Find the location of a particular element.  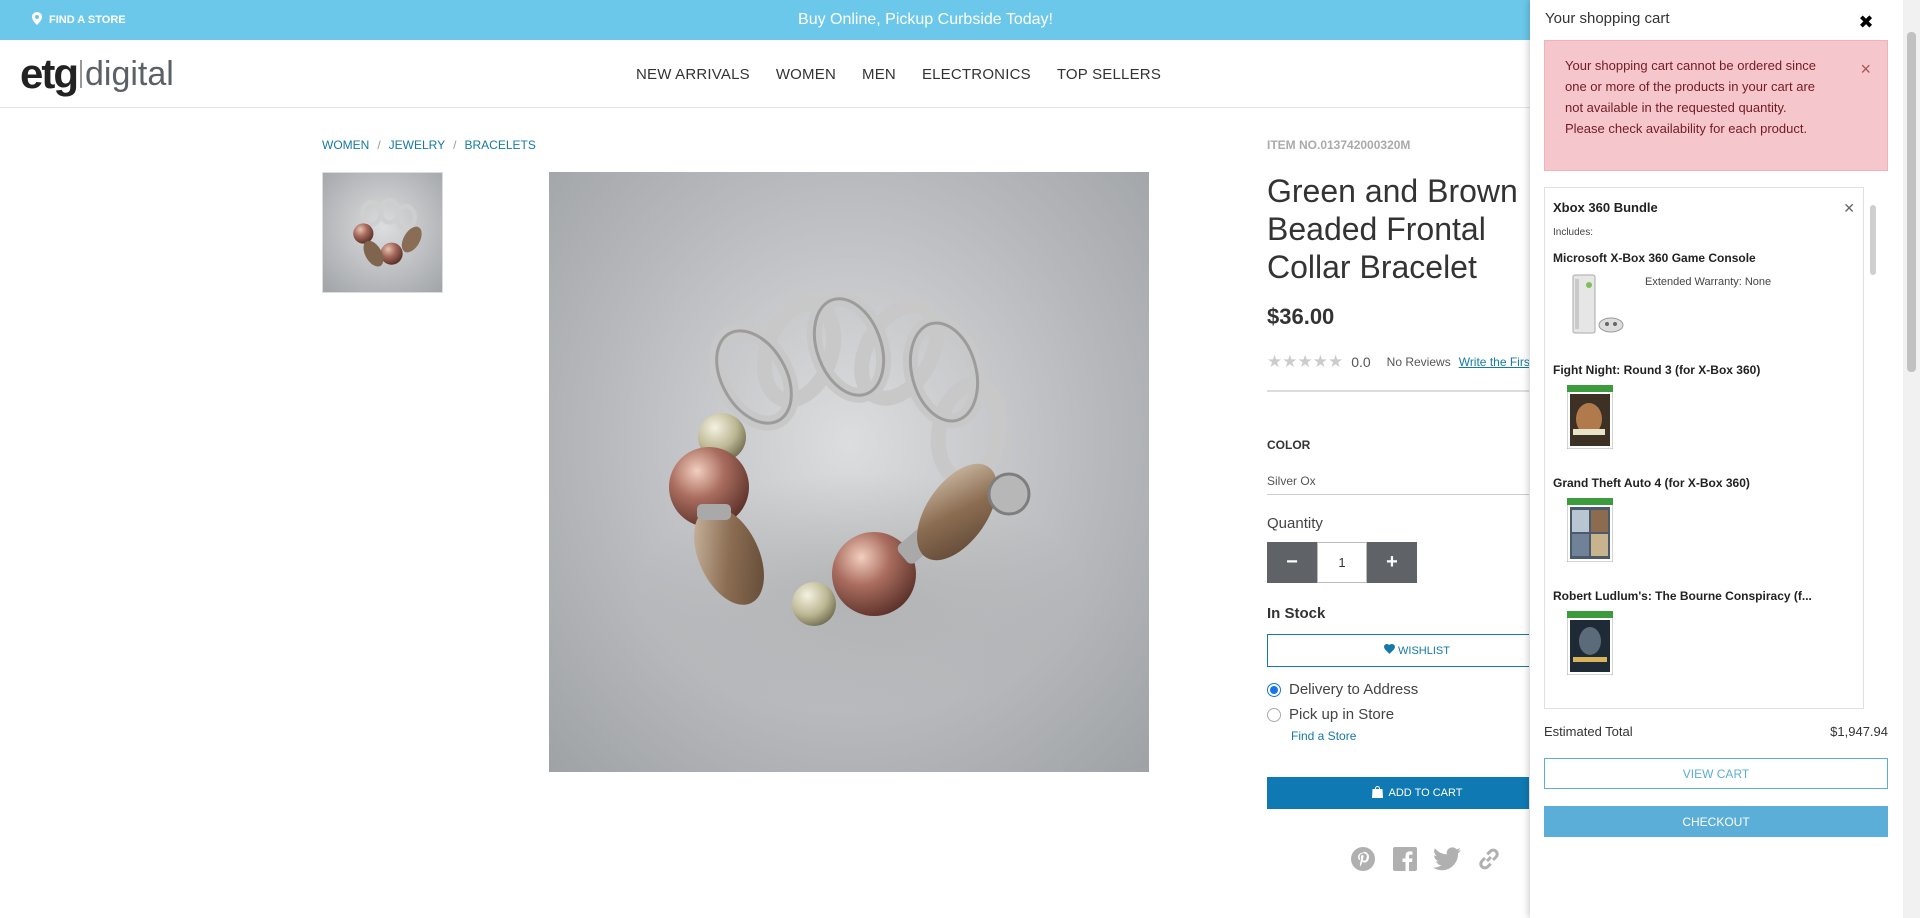

nav-men: MEN is located at coordinates (879, 74).